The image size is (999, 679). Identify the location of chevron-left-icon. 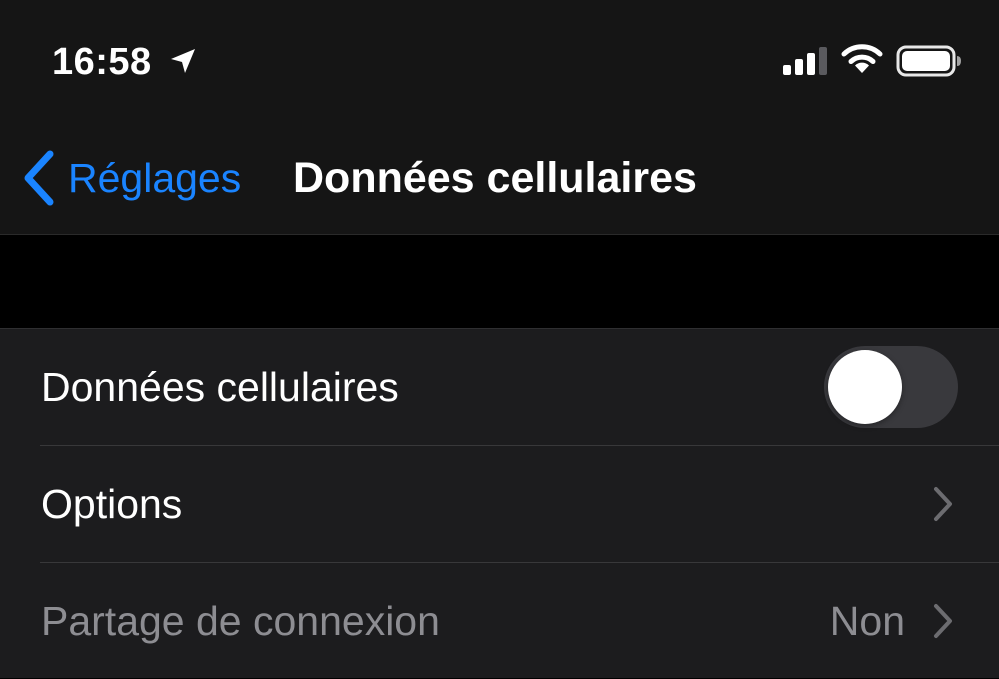
(39, 178).